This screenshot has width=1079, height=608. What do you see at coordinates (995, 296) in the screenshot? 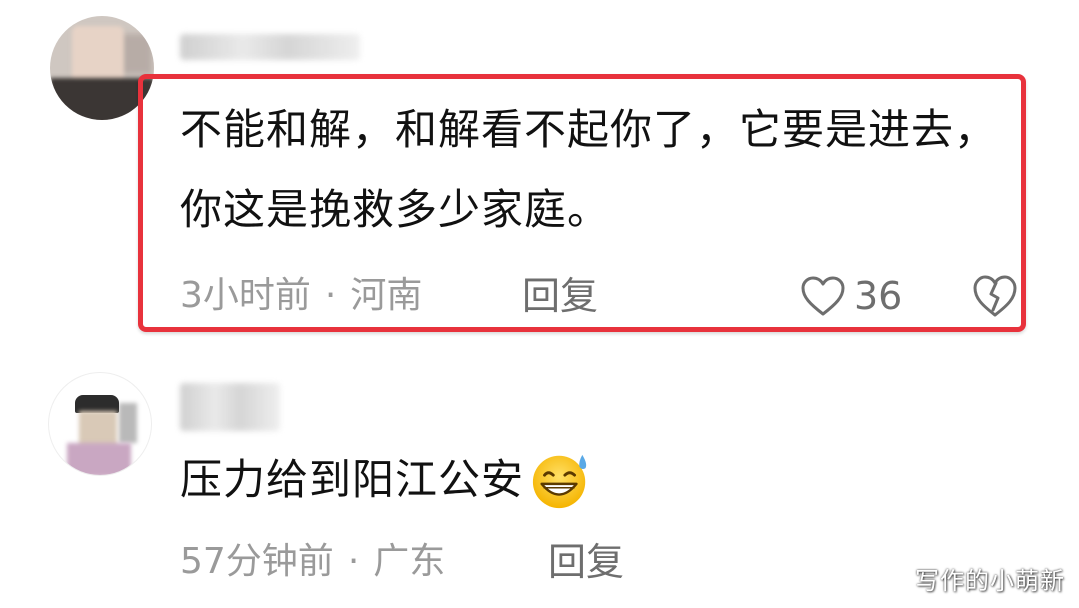
I see `broken-heart-icon` at bounding box center [995, 296].